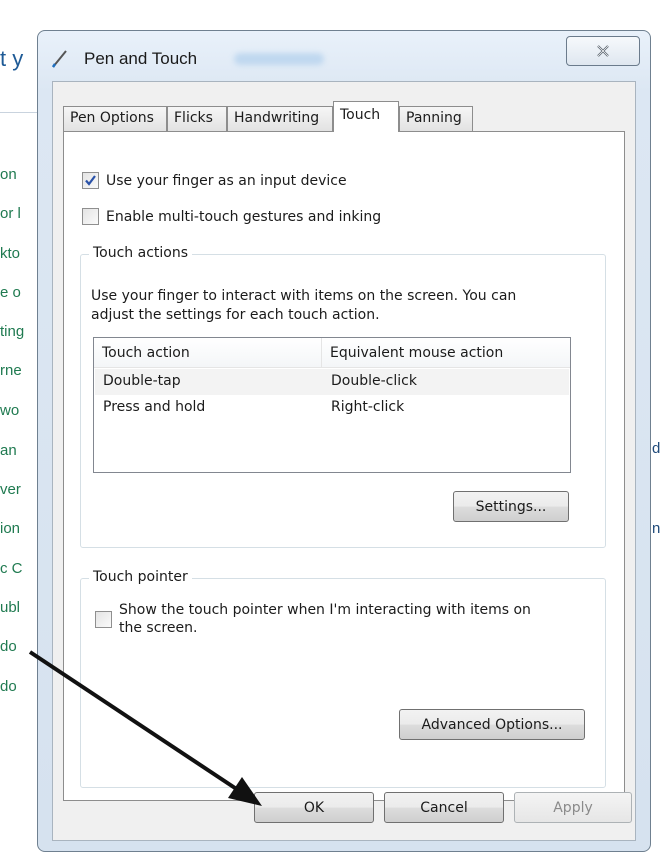 The image size is (661, 856). Describe the element at coordinates (145, 728) in the screenshot. I see `annotation-arrow` at that location.